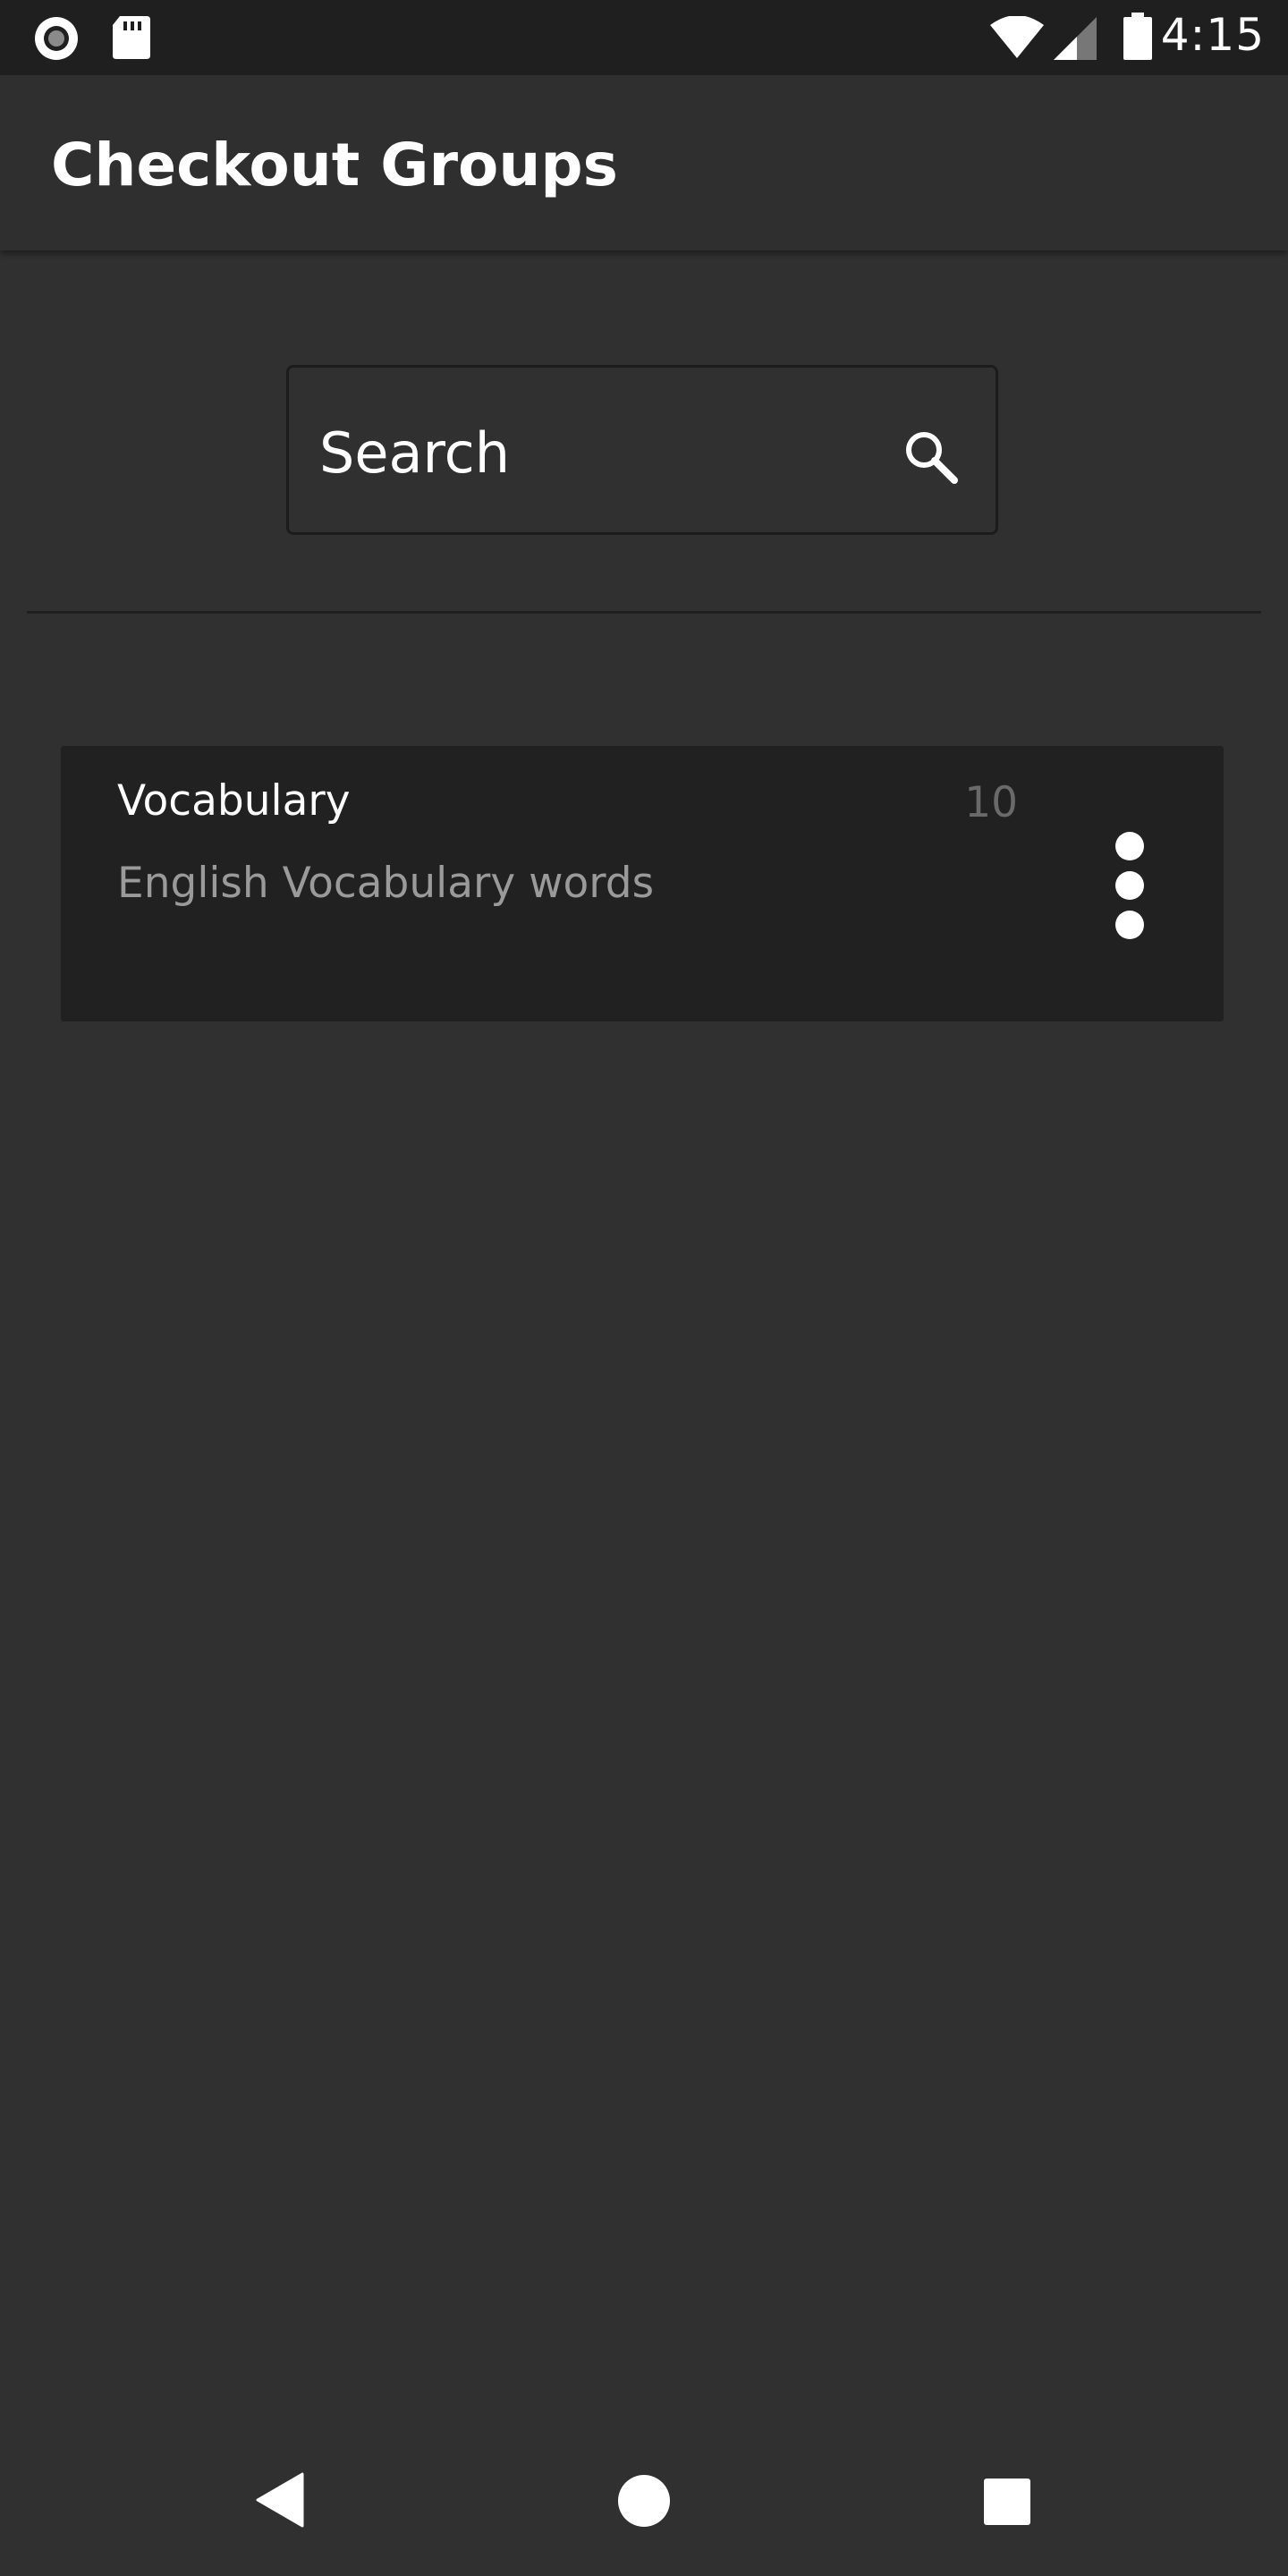  I want to click on record-icon, so click(56, 40).